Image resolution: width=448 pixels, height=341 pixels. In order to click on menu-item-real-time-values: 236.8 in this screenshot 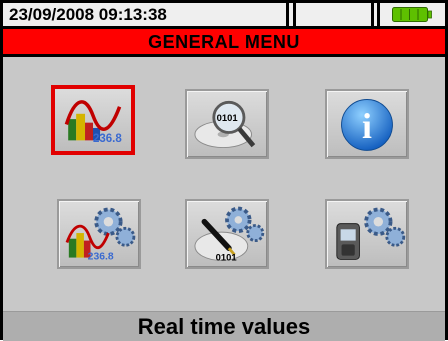, I will do `click(93, 120)`.